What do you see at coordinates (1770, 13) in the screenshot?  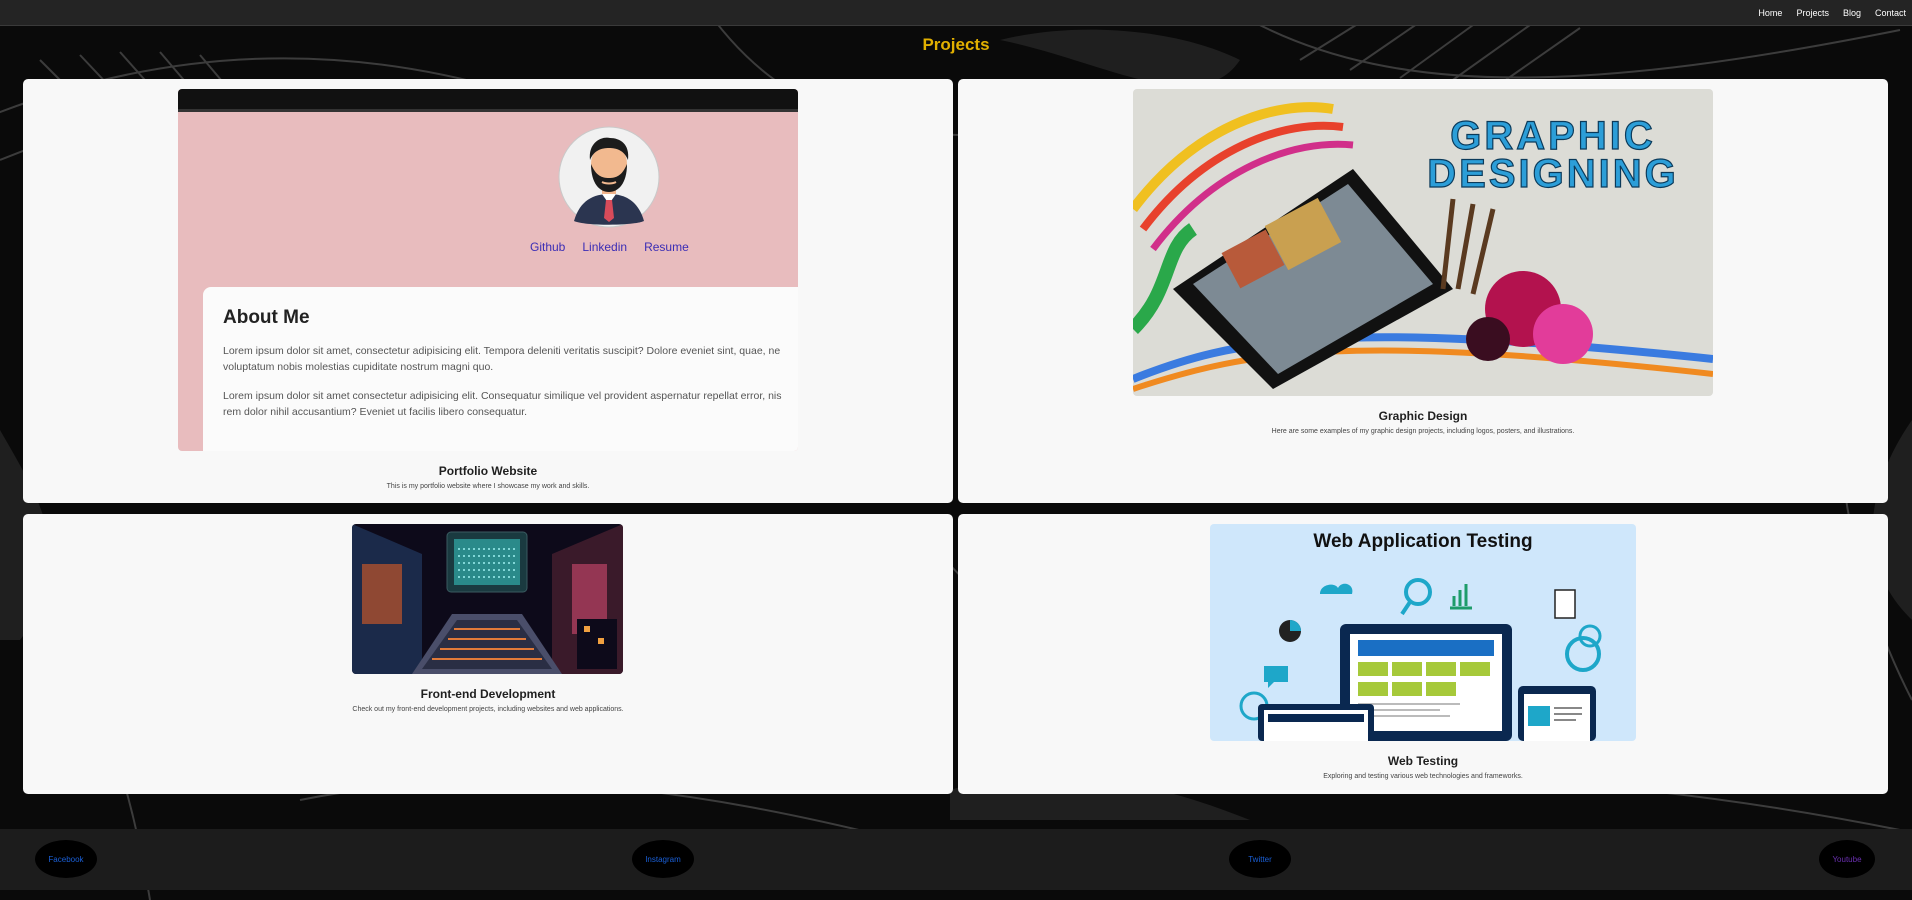 I see `nav-home: Home` at bounding box center [1770, 13].